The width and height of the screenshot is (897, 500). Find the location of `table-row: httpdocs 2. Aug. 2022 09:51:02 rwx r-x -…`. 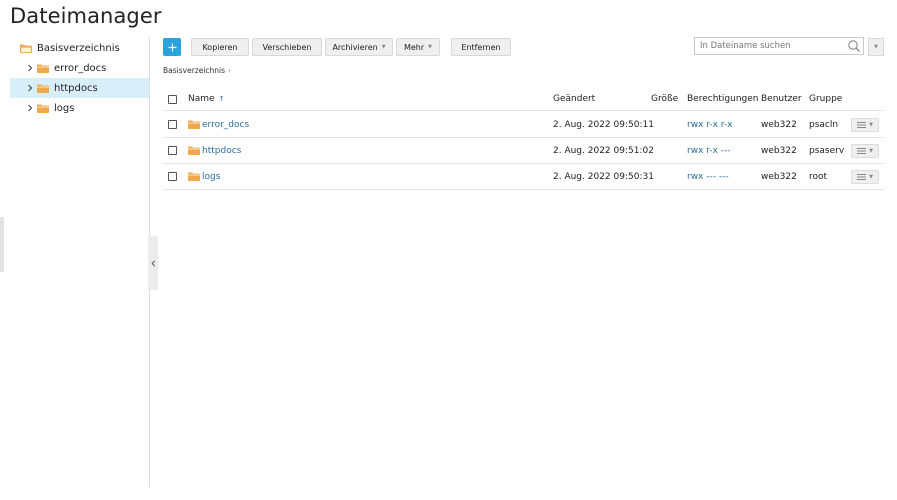

table-row: httpdocs 2. Aug. 2022 09:51:02 rwx r-x -… is located at coordinates (523, 151).